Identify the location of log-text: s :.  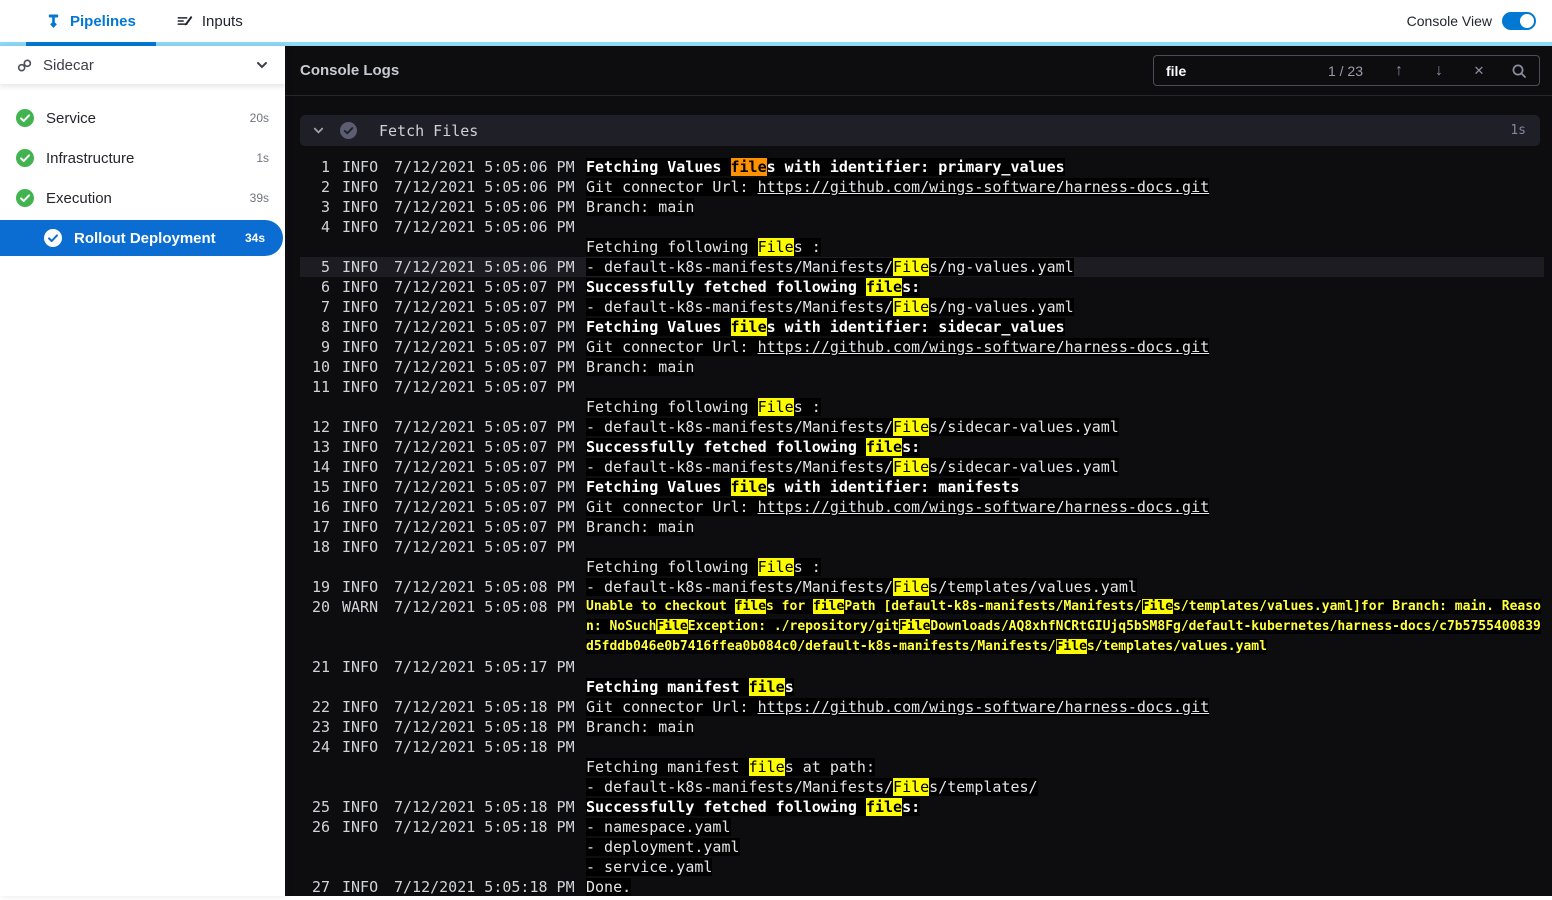
(807, 407).